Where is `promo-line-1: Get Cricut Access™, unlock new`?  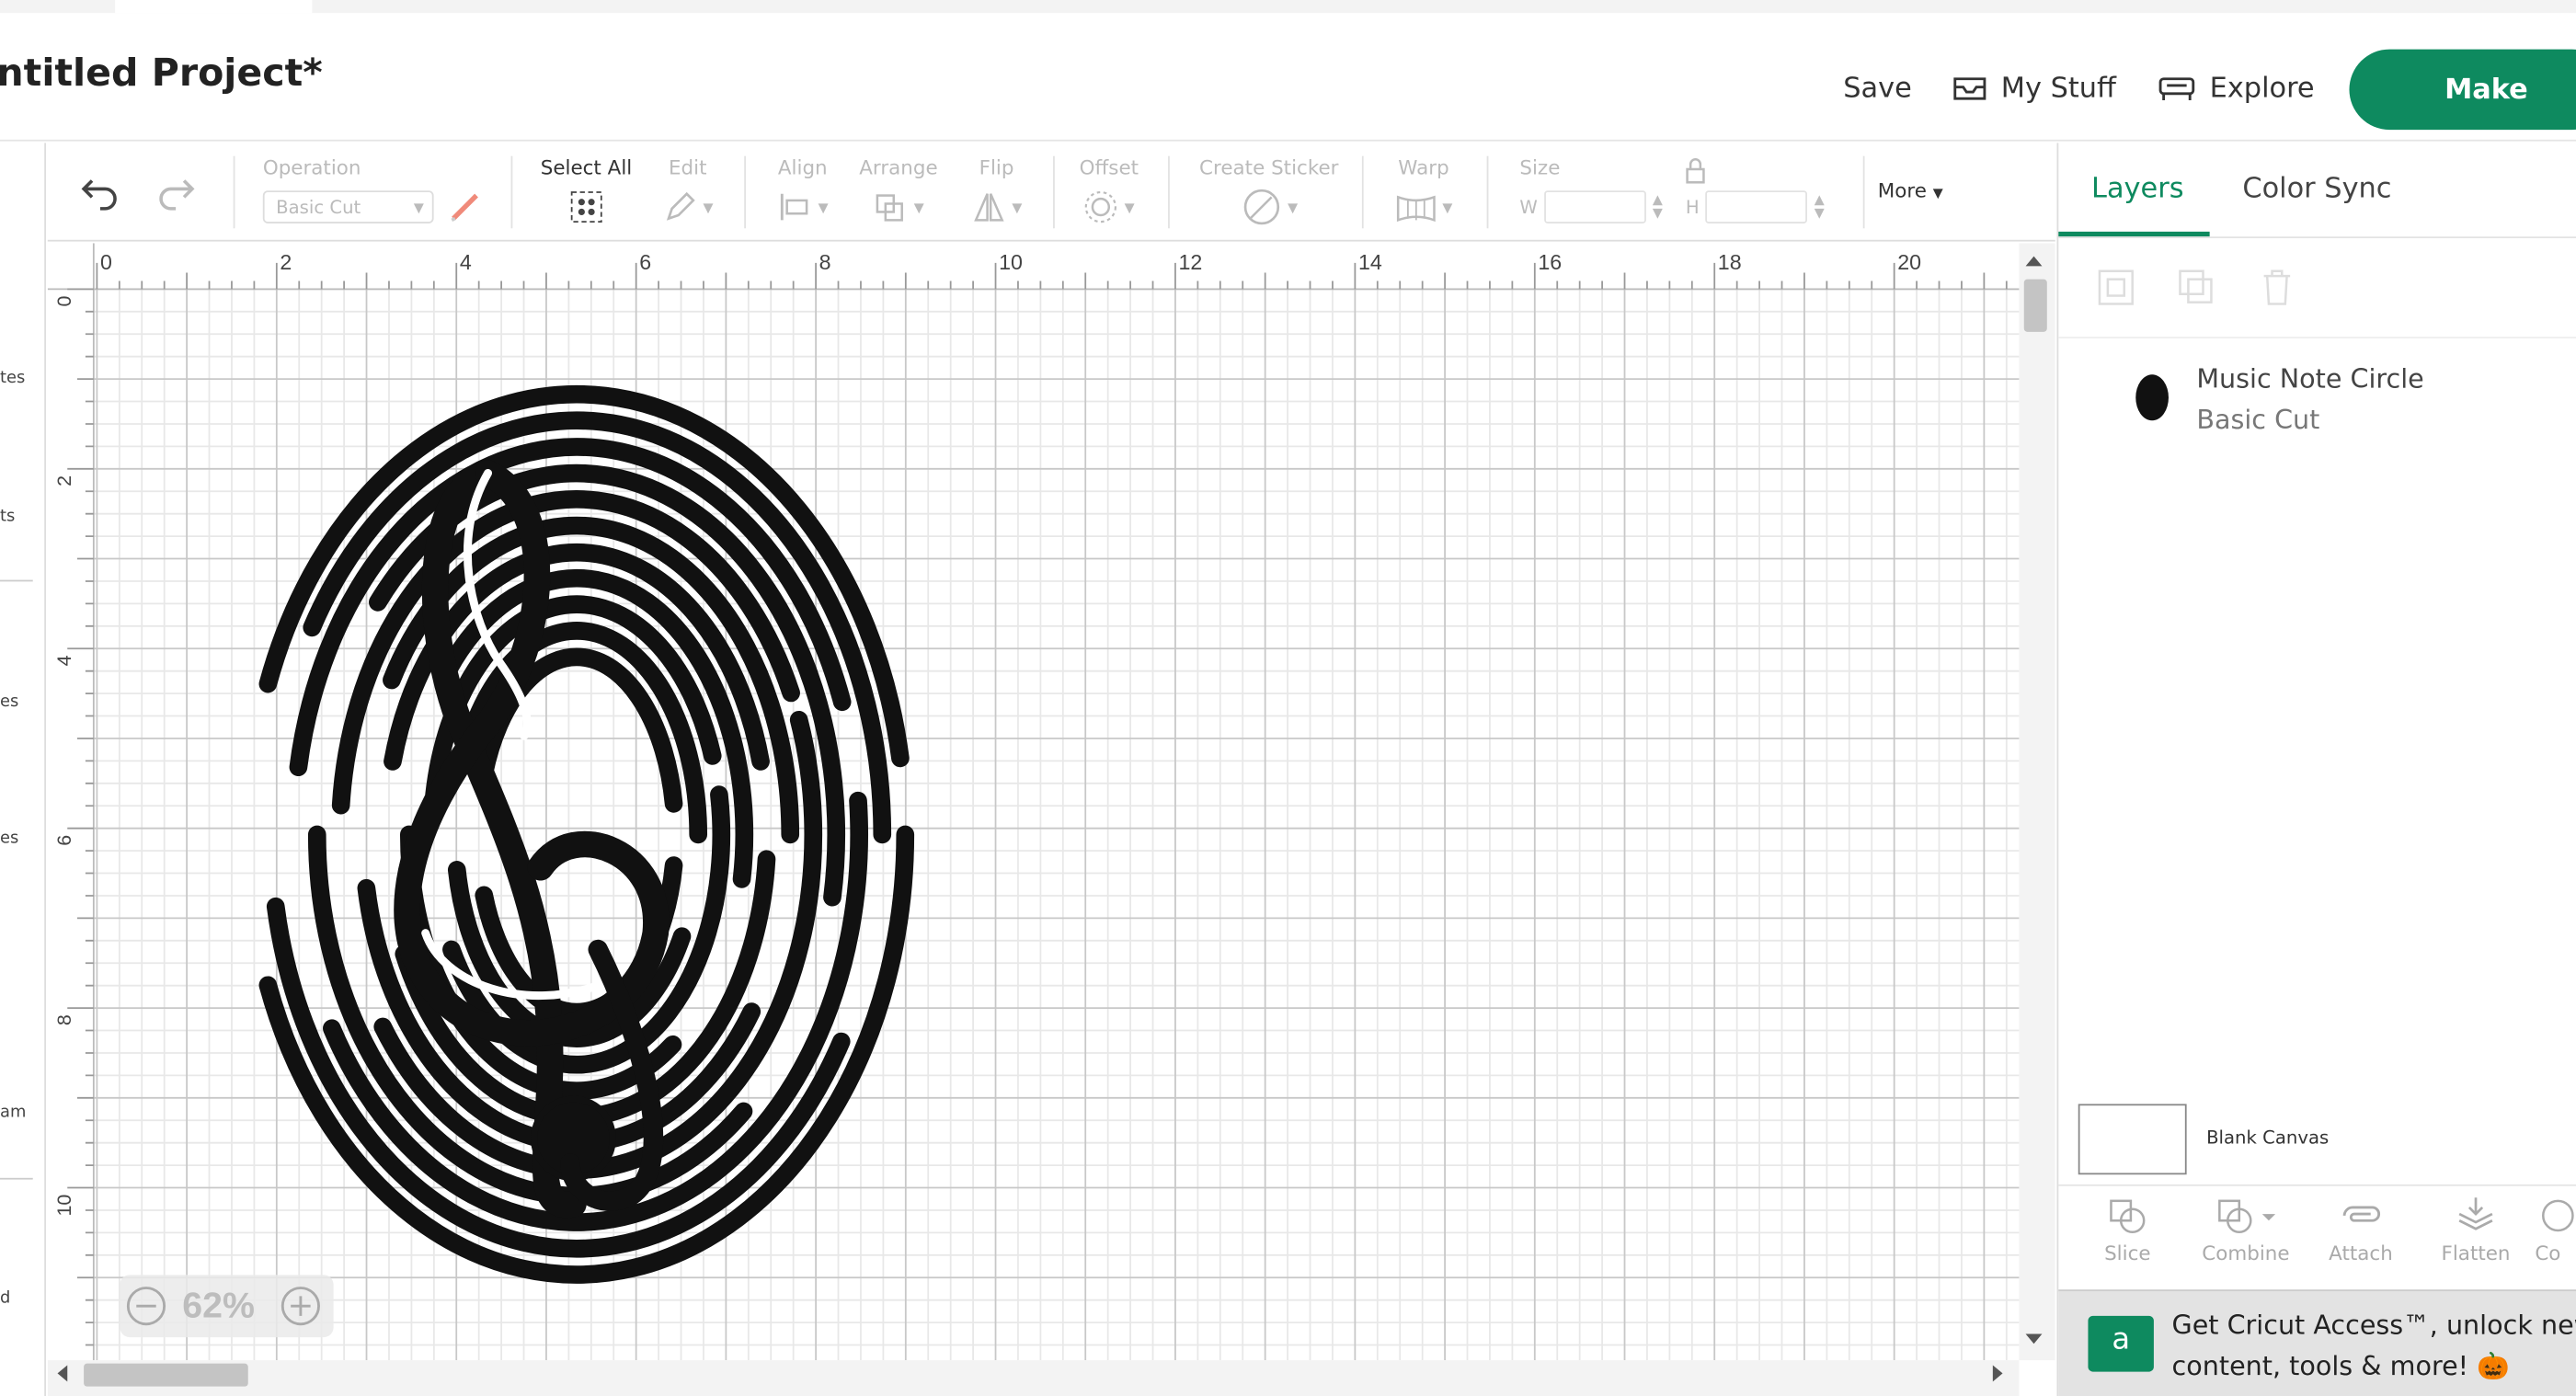
promo-line-1: Get Cricut Access™, unlock new is located at coordinates (2373, 1325).